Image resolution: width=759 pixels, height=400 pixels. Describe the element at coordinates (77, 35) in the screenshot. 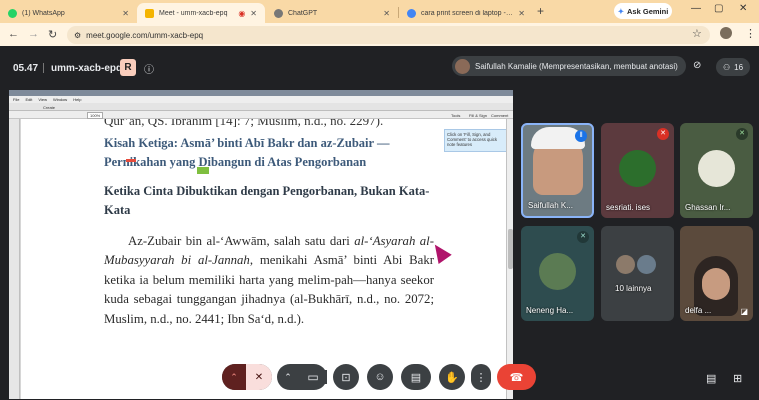

I see `site-info-icon: ⚙` at that location.